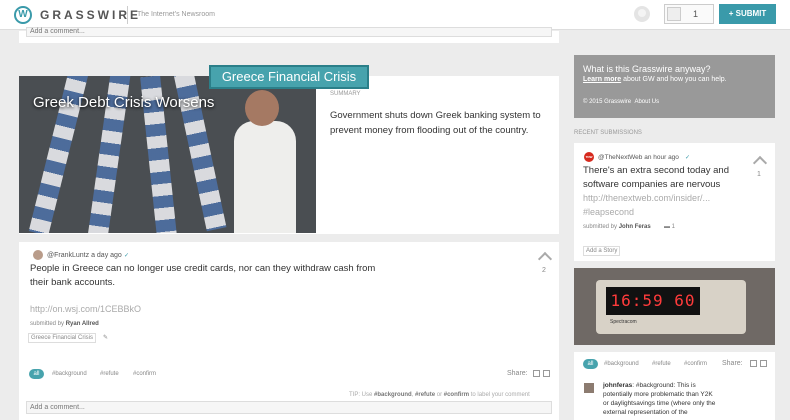 The width and height of the screenshot is (790, 420). Describe the element at coordinates (517, 373) in the screenshot. I see `share-label: Share:` at that location.